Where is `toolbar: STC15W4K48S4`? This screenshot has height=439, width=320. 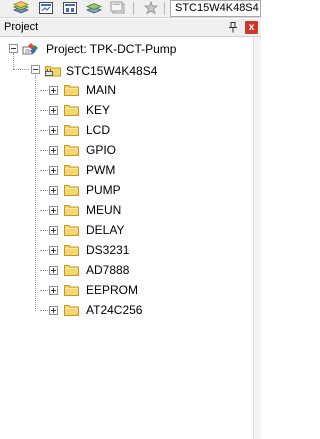
toolbar: STC15W4K48S4 is located at coordinates (130, 9).